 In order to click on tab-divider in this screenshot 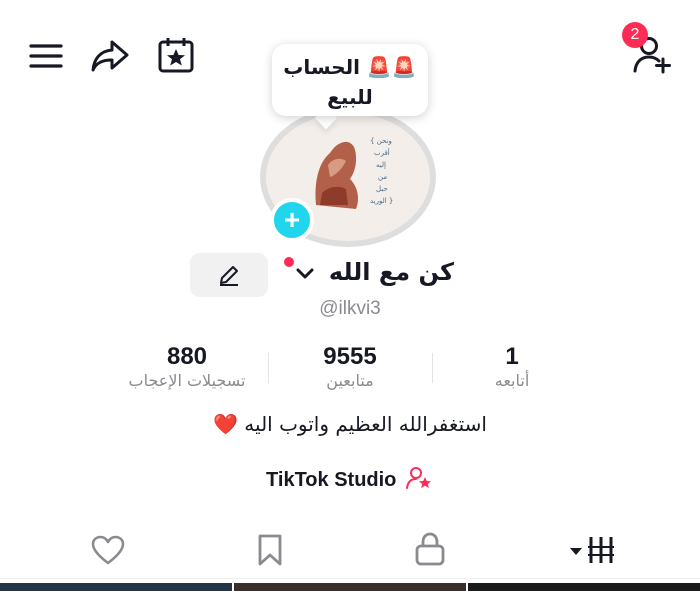, I will do `click(350, 578)`.